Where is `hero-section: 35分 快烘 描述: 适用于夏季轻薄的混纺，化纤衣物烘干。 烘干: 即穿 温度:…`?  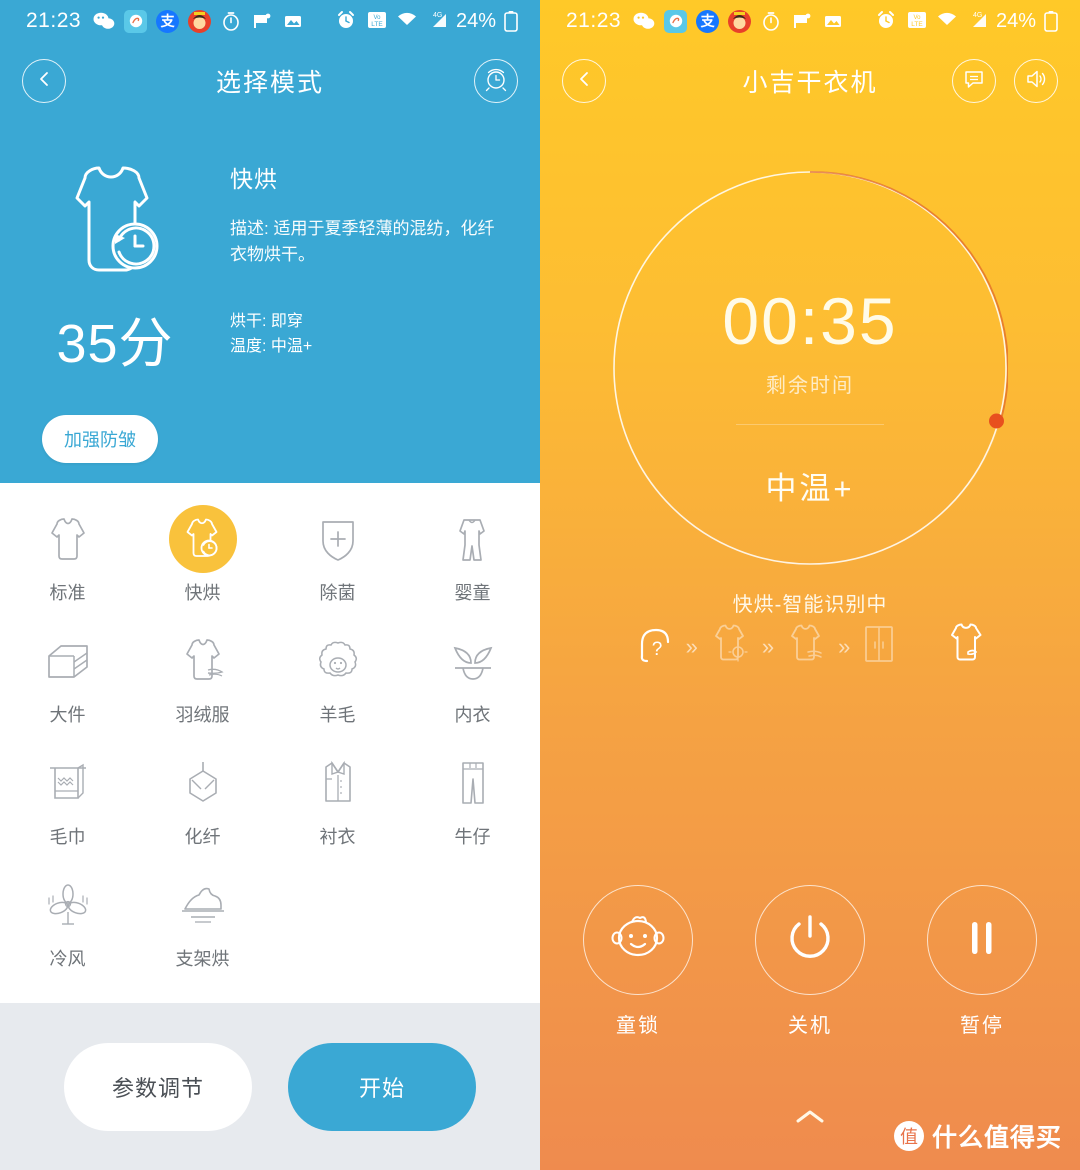 hero-section: 35分 快烘 描述: 适用于夏季轻薄的混纺，化纤衣物烘干。 烘干: 即穿 温度:… is located at coordinates (270, 249).